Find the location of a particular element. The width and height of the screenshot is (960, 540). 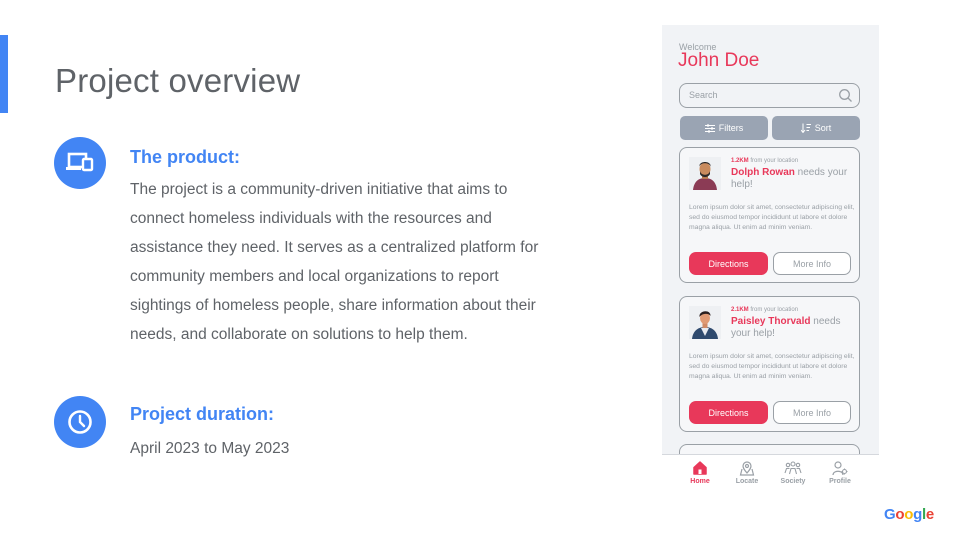

duration-heading: Project duration: is located at coordinates (202, 414).